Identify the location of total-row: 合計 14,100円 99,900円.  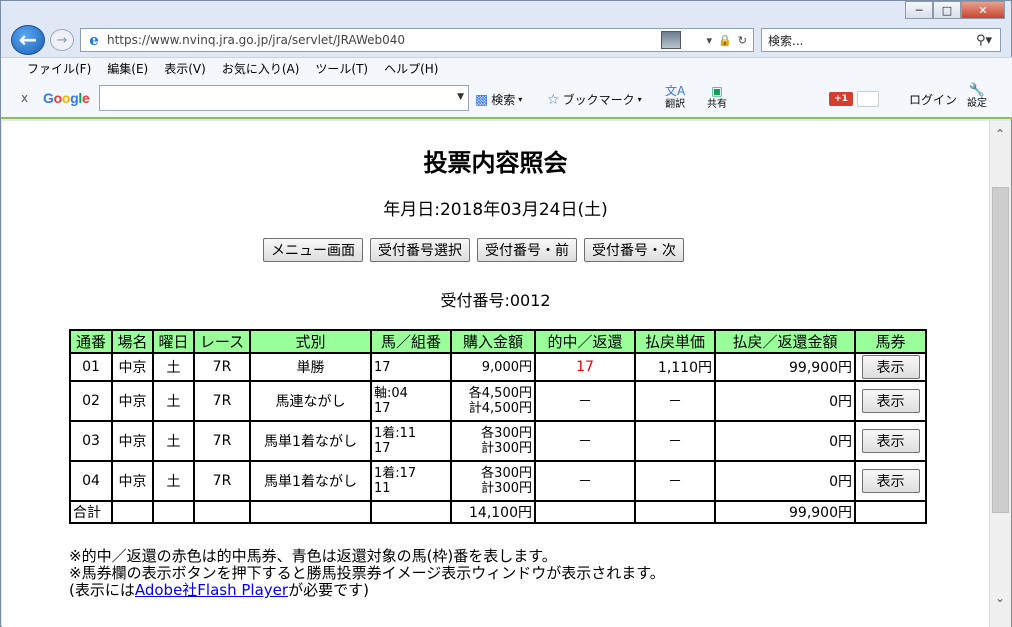
(498, 512).